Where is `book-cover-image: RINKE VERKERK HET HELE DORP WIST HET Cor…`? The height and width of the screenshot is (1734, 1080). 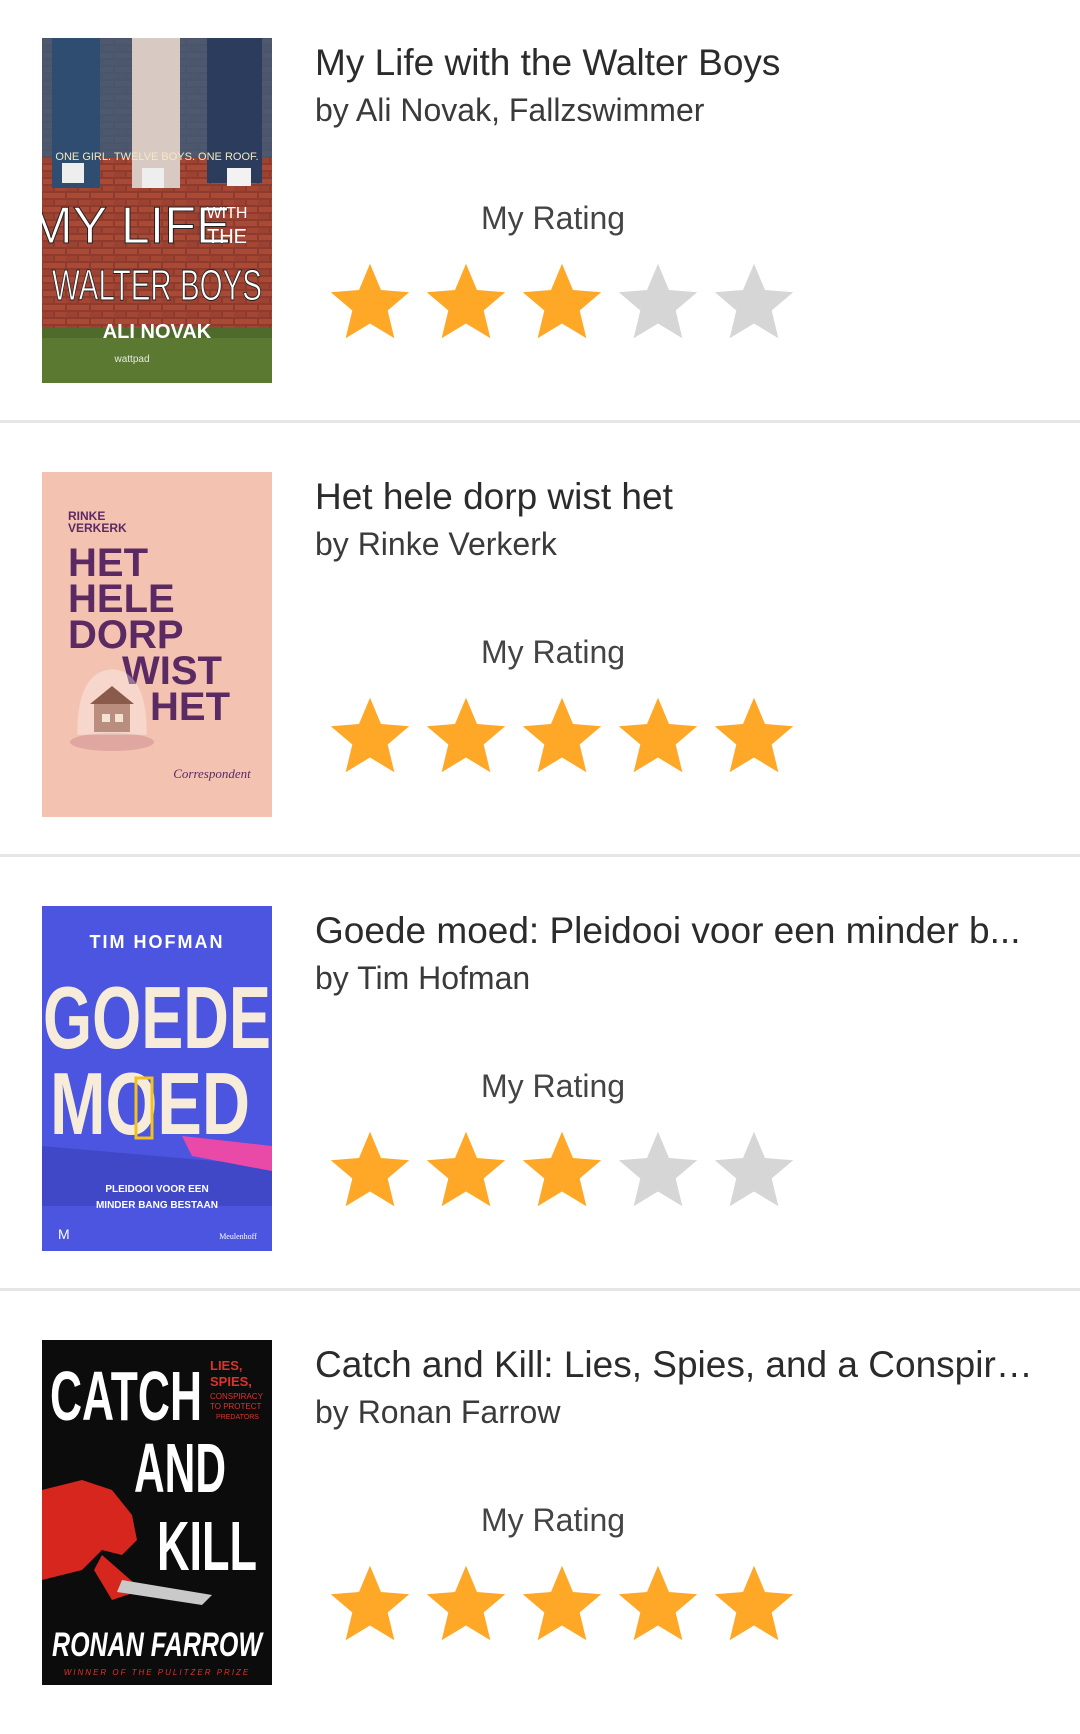 book-cover-image: RINKE VERKERK HET HELE DORP WIST HET Cor… is located at coordinates (157, 644).